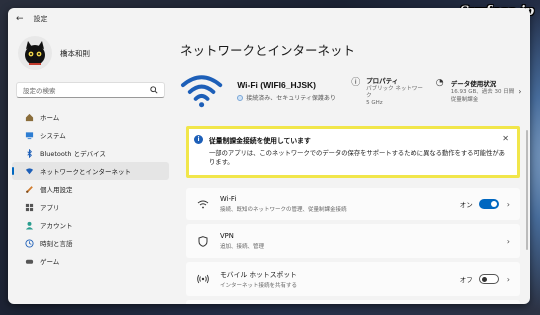  Describe the element at coordinates (258, 275) in the screenshot. I see `hotspot-card-title: モバイル ホットスポット` at that location.